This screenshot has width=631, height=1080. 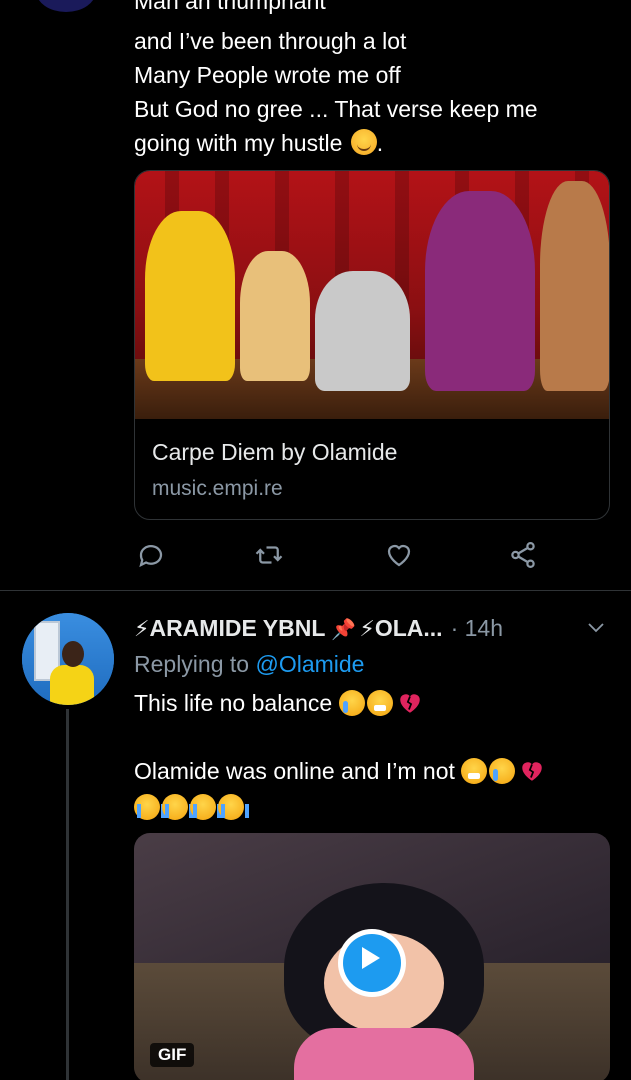 What do you see at coordinates (372, 963) in the screenshot?
I see `play-button-icon` at bounding box center [372, 963].